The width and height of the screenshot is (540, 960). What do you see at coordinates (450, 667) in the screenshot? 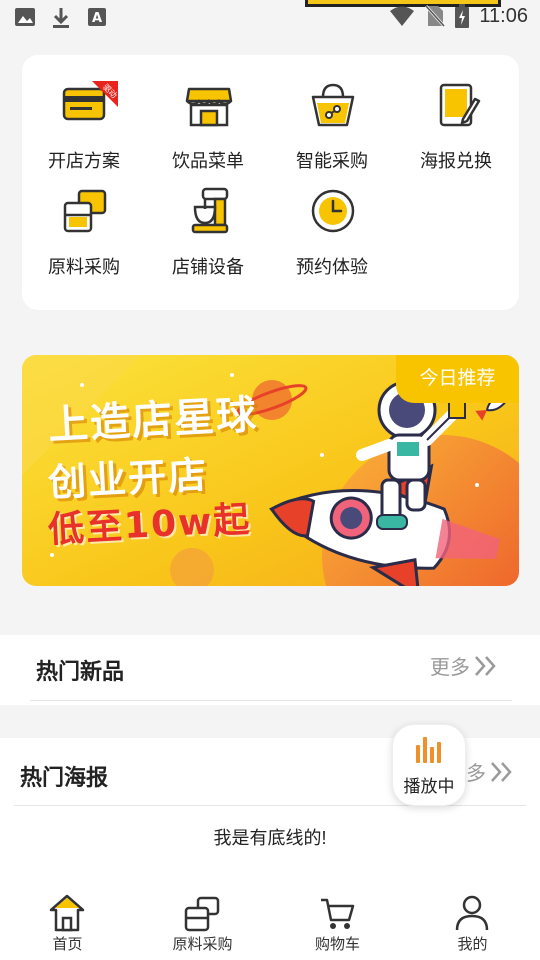
I see `more-label: 更多` at bounding box center [450, 667].